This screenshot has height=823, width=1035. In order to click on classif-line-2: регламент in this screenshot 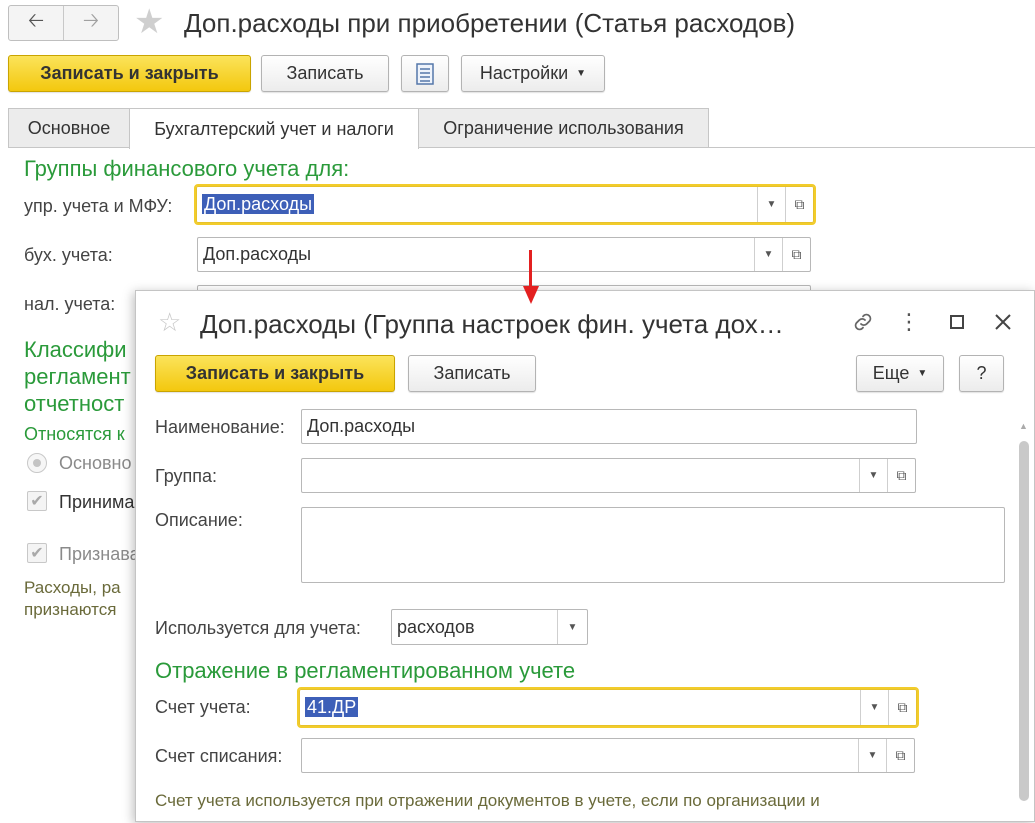, I will do `click(77, 376)`.